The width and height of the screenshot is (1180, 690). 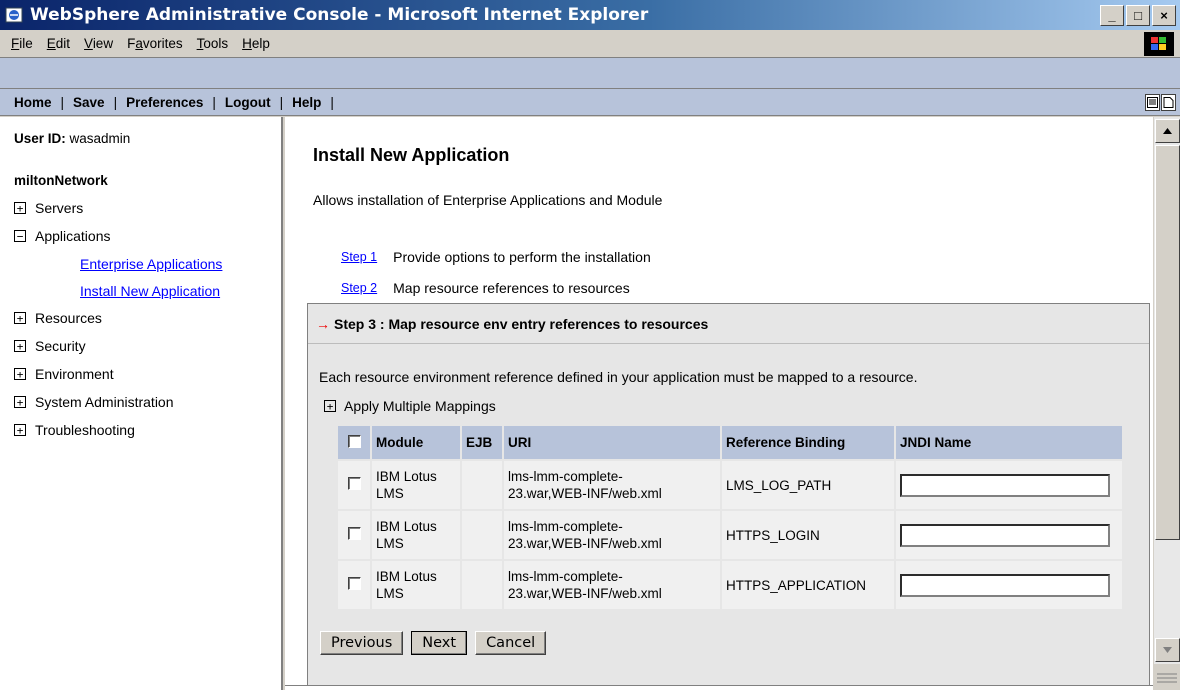 What do you see at coordinates (612, 442) in the screenshot?
I see `column-header-uri: URI` at bounding box center [612, 442].